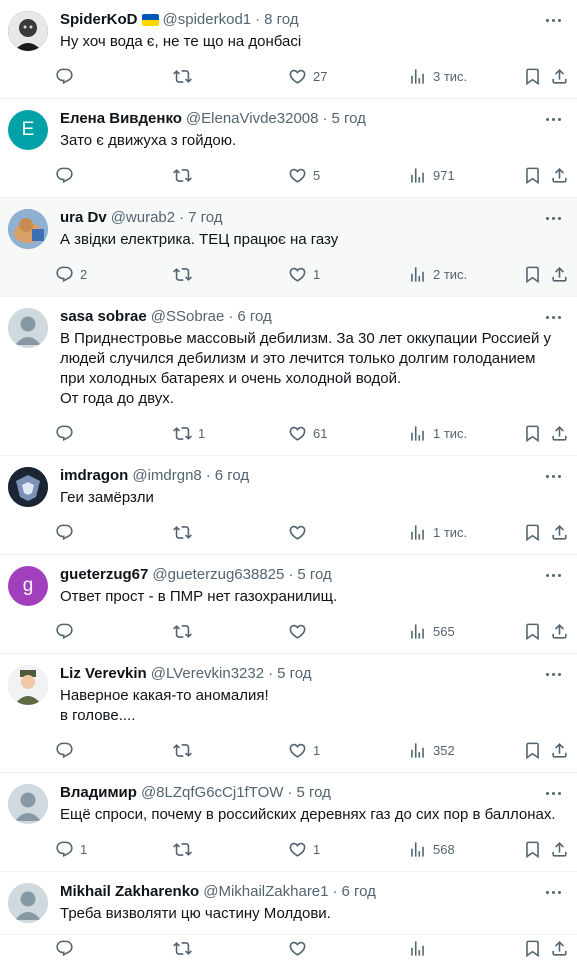 The width and height of the screenshot is (577, 972). Describe the element at coordinates (189, 433) in the screenshot. I see `retweet-button: 1` at that location.